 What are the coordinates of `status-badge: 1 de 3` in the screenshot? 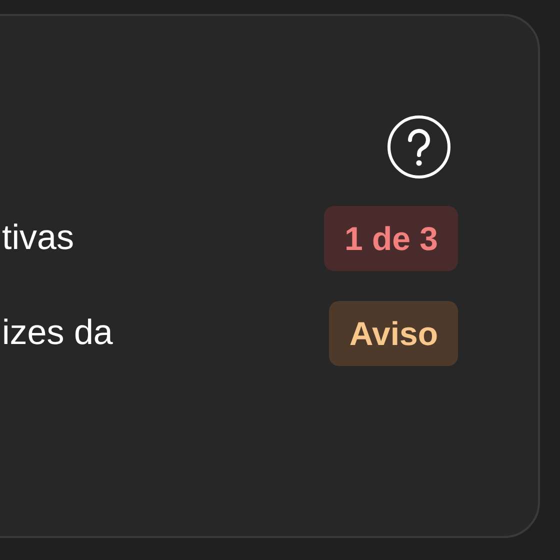 It's located at (391, 238).